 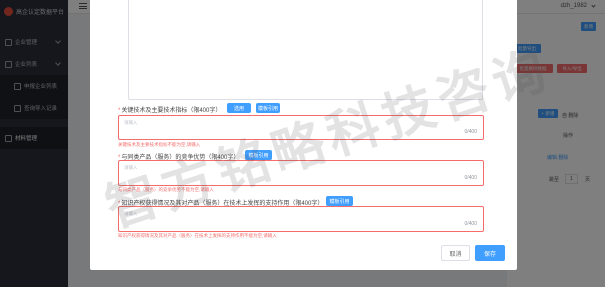 What do you see at coordinates (301, 127) in the screenshot?
I see `field1-textarea: 请输入 0/400` at bounding box center [301, 127].